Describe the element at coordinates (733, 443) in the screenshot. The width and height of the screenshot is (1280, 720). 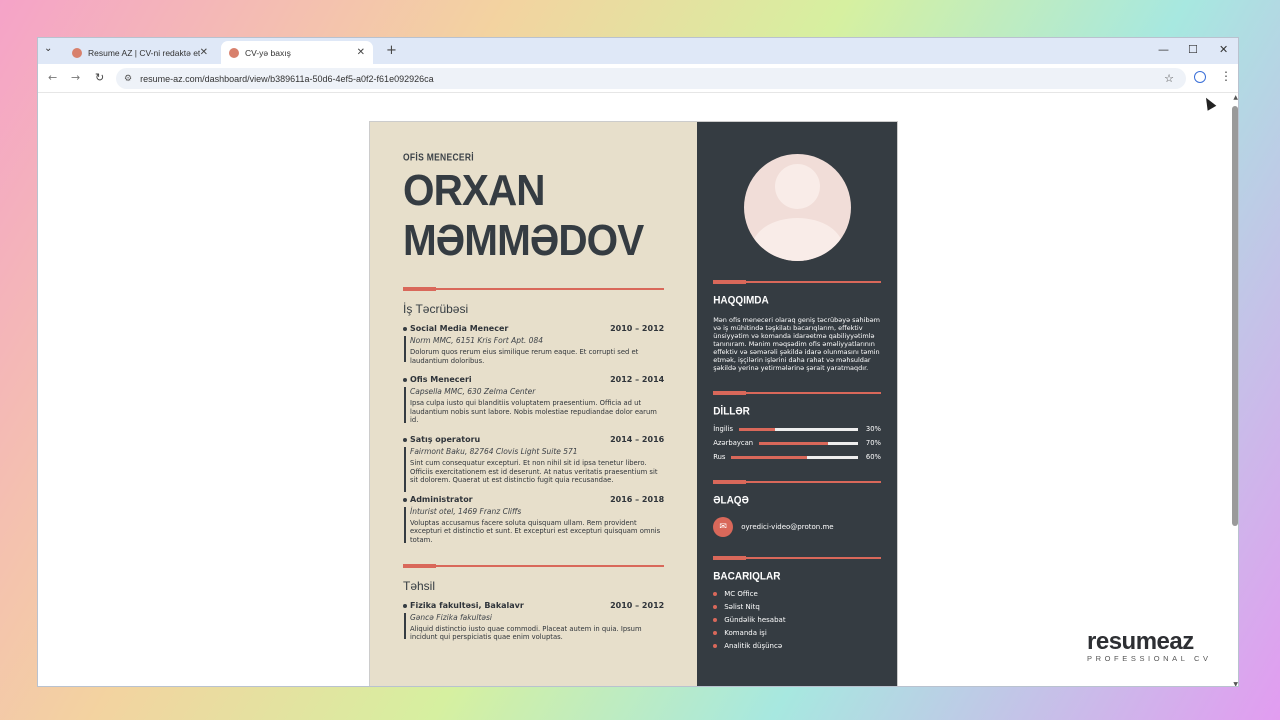
I see `language-name: Azərbaycan` at that location.